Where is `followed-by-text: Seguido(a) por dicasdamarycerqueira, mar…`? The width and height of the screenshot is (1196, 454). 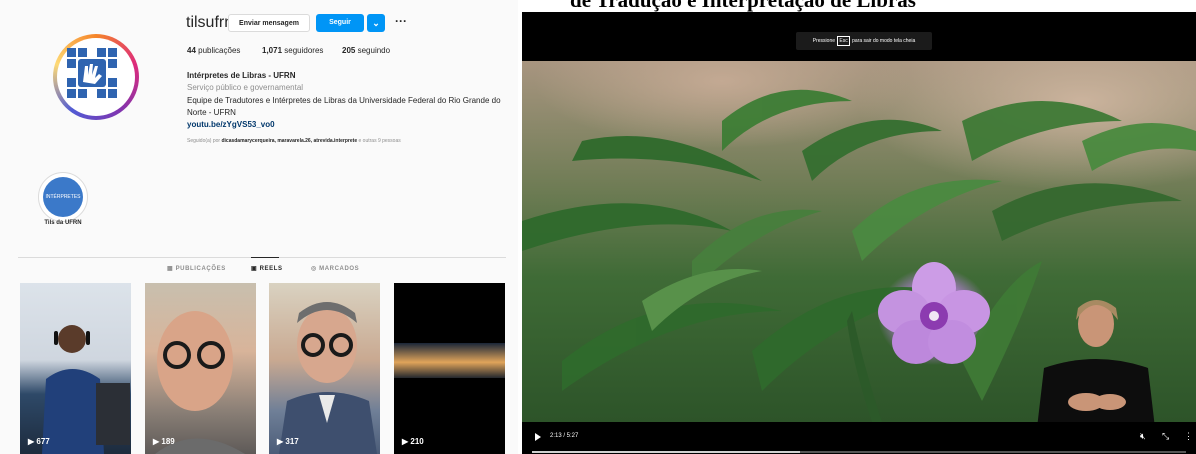 followed-by-text: Seguido(a) por dicasdamarycerqueira, mar… is located at coordinates (294, 141).